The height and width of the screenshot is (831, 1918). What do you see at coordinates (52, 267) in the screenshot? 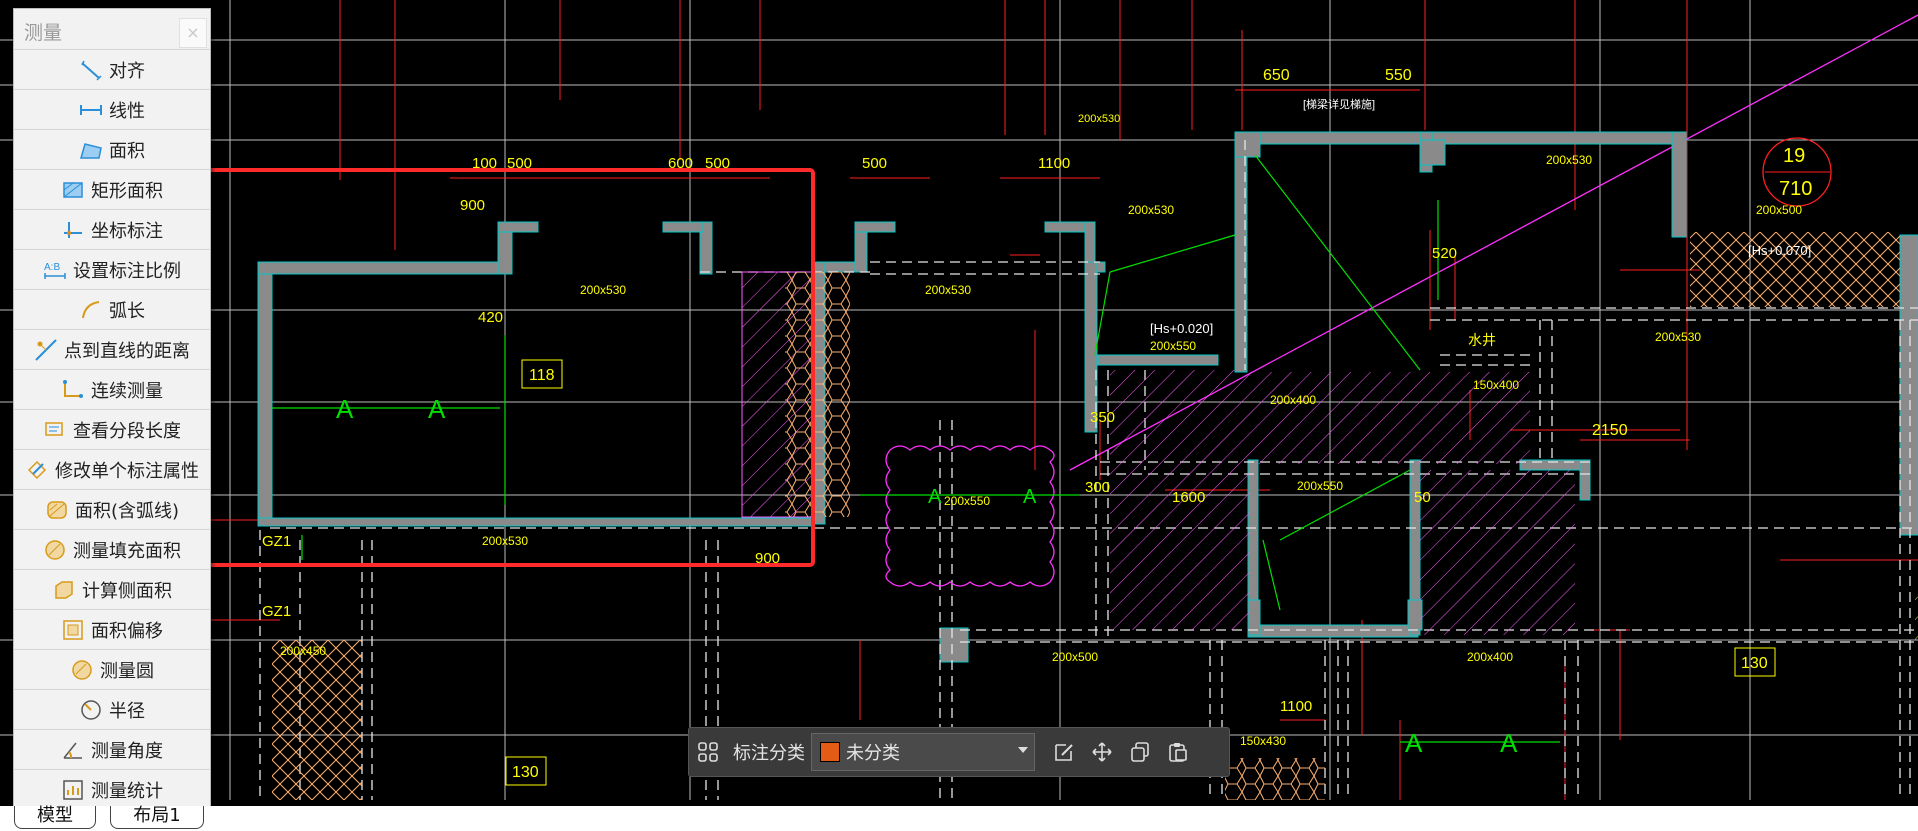
I see `svg-text: A:B` at bounding box center [52, 267].